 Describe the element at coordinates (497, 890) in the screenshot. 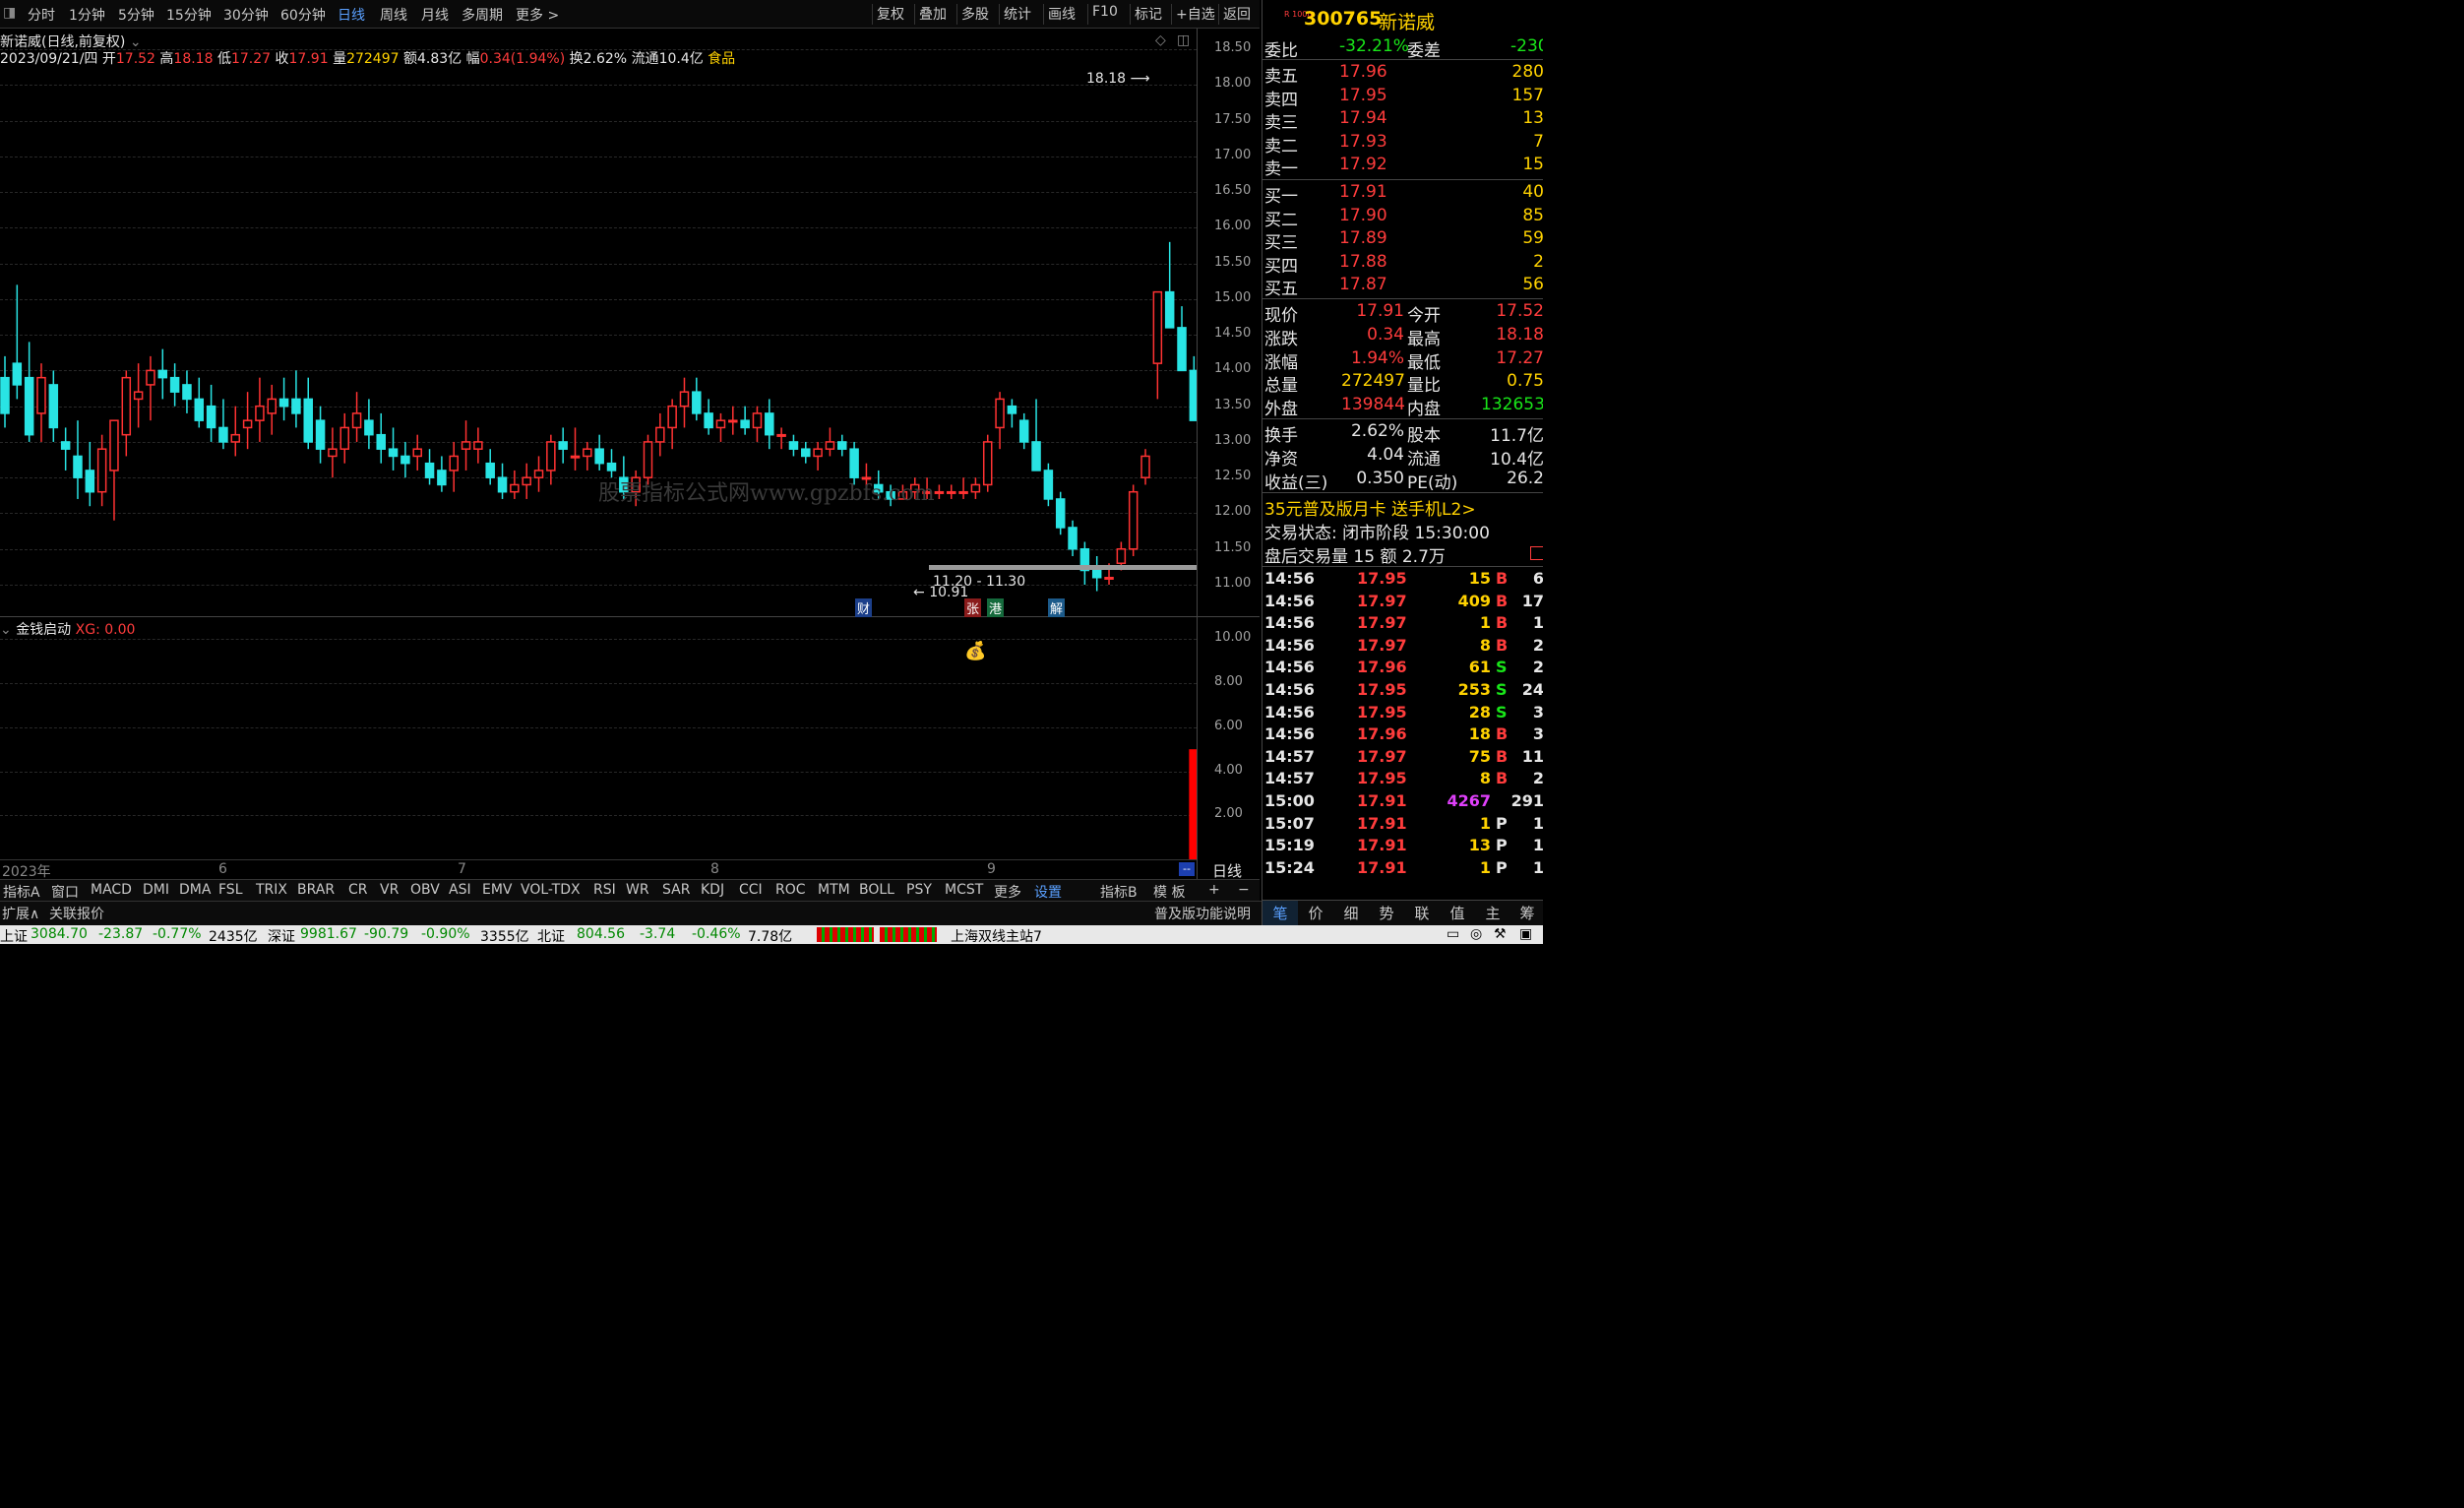

I see `tab-emv: EMV` at that location.